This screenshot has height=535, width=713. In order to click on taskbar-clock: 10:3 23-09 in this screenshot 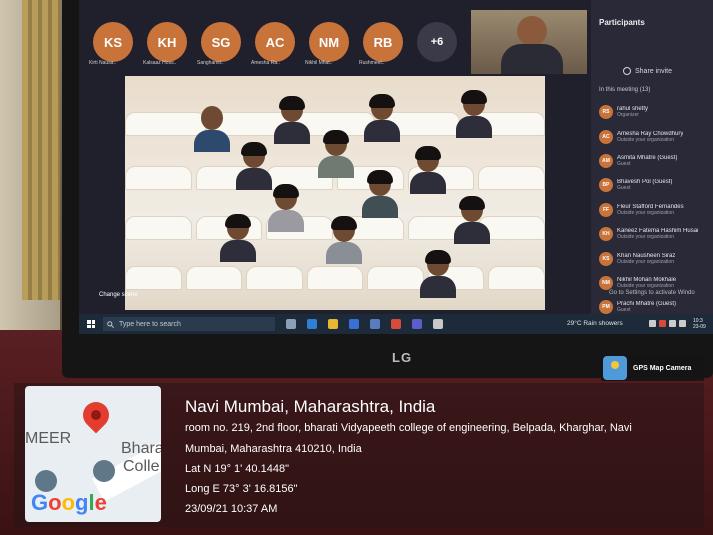, I will do `click(699, 324)`.